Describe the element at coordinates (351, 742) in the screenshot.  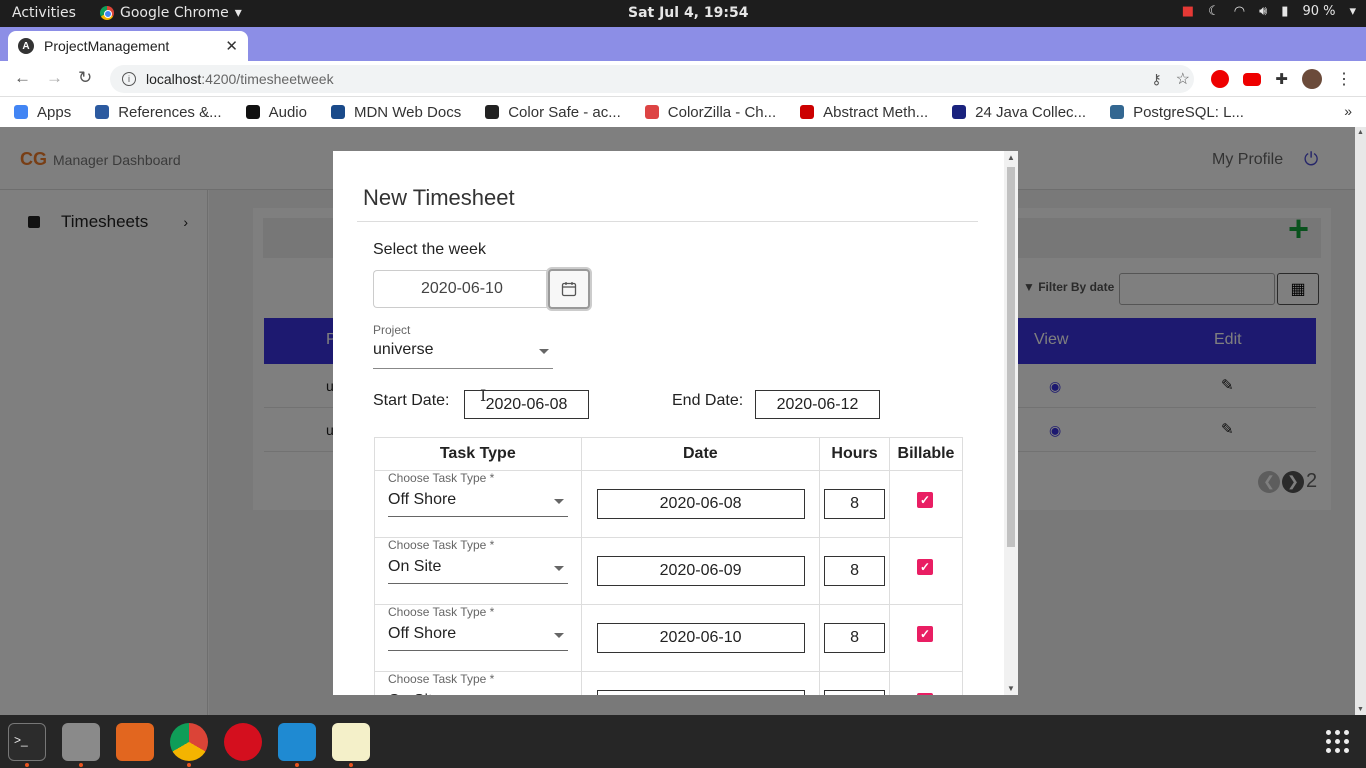
I see `text-editor-icon` at that location.